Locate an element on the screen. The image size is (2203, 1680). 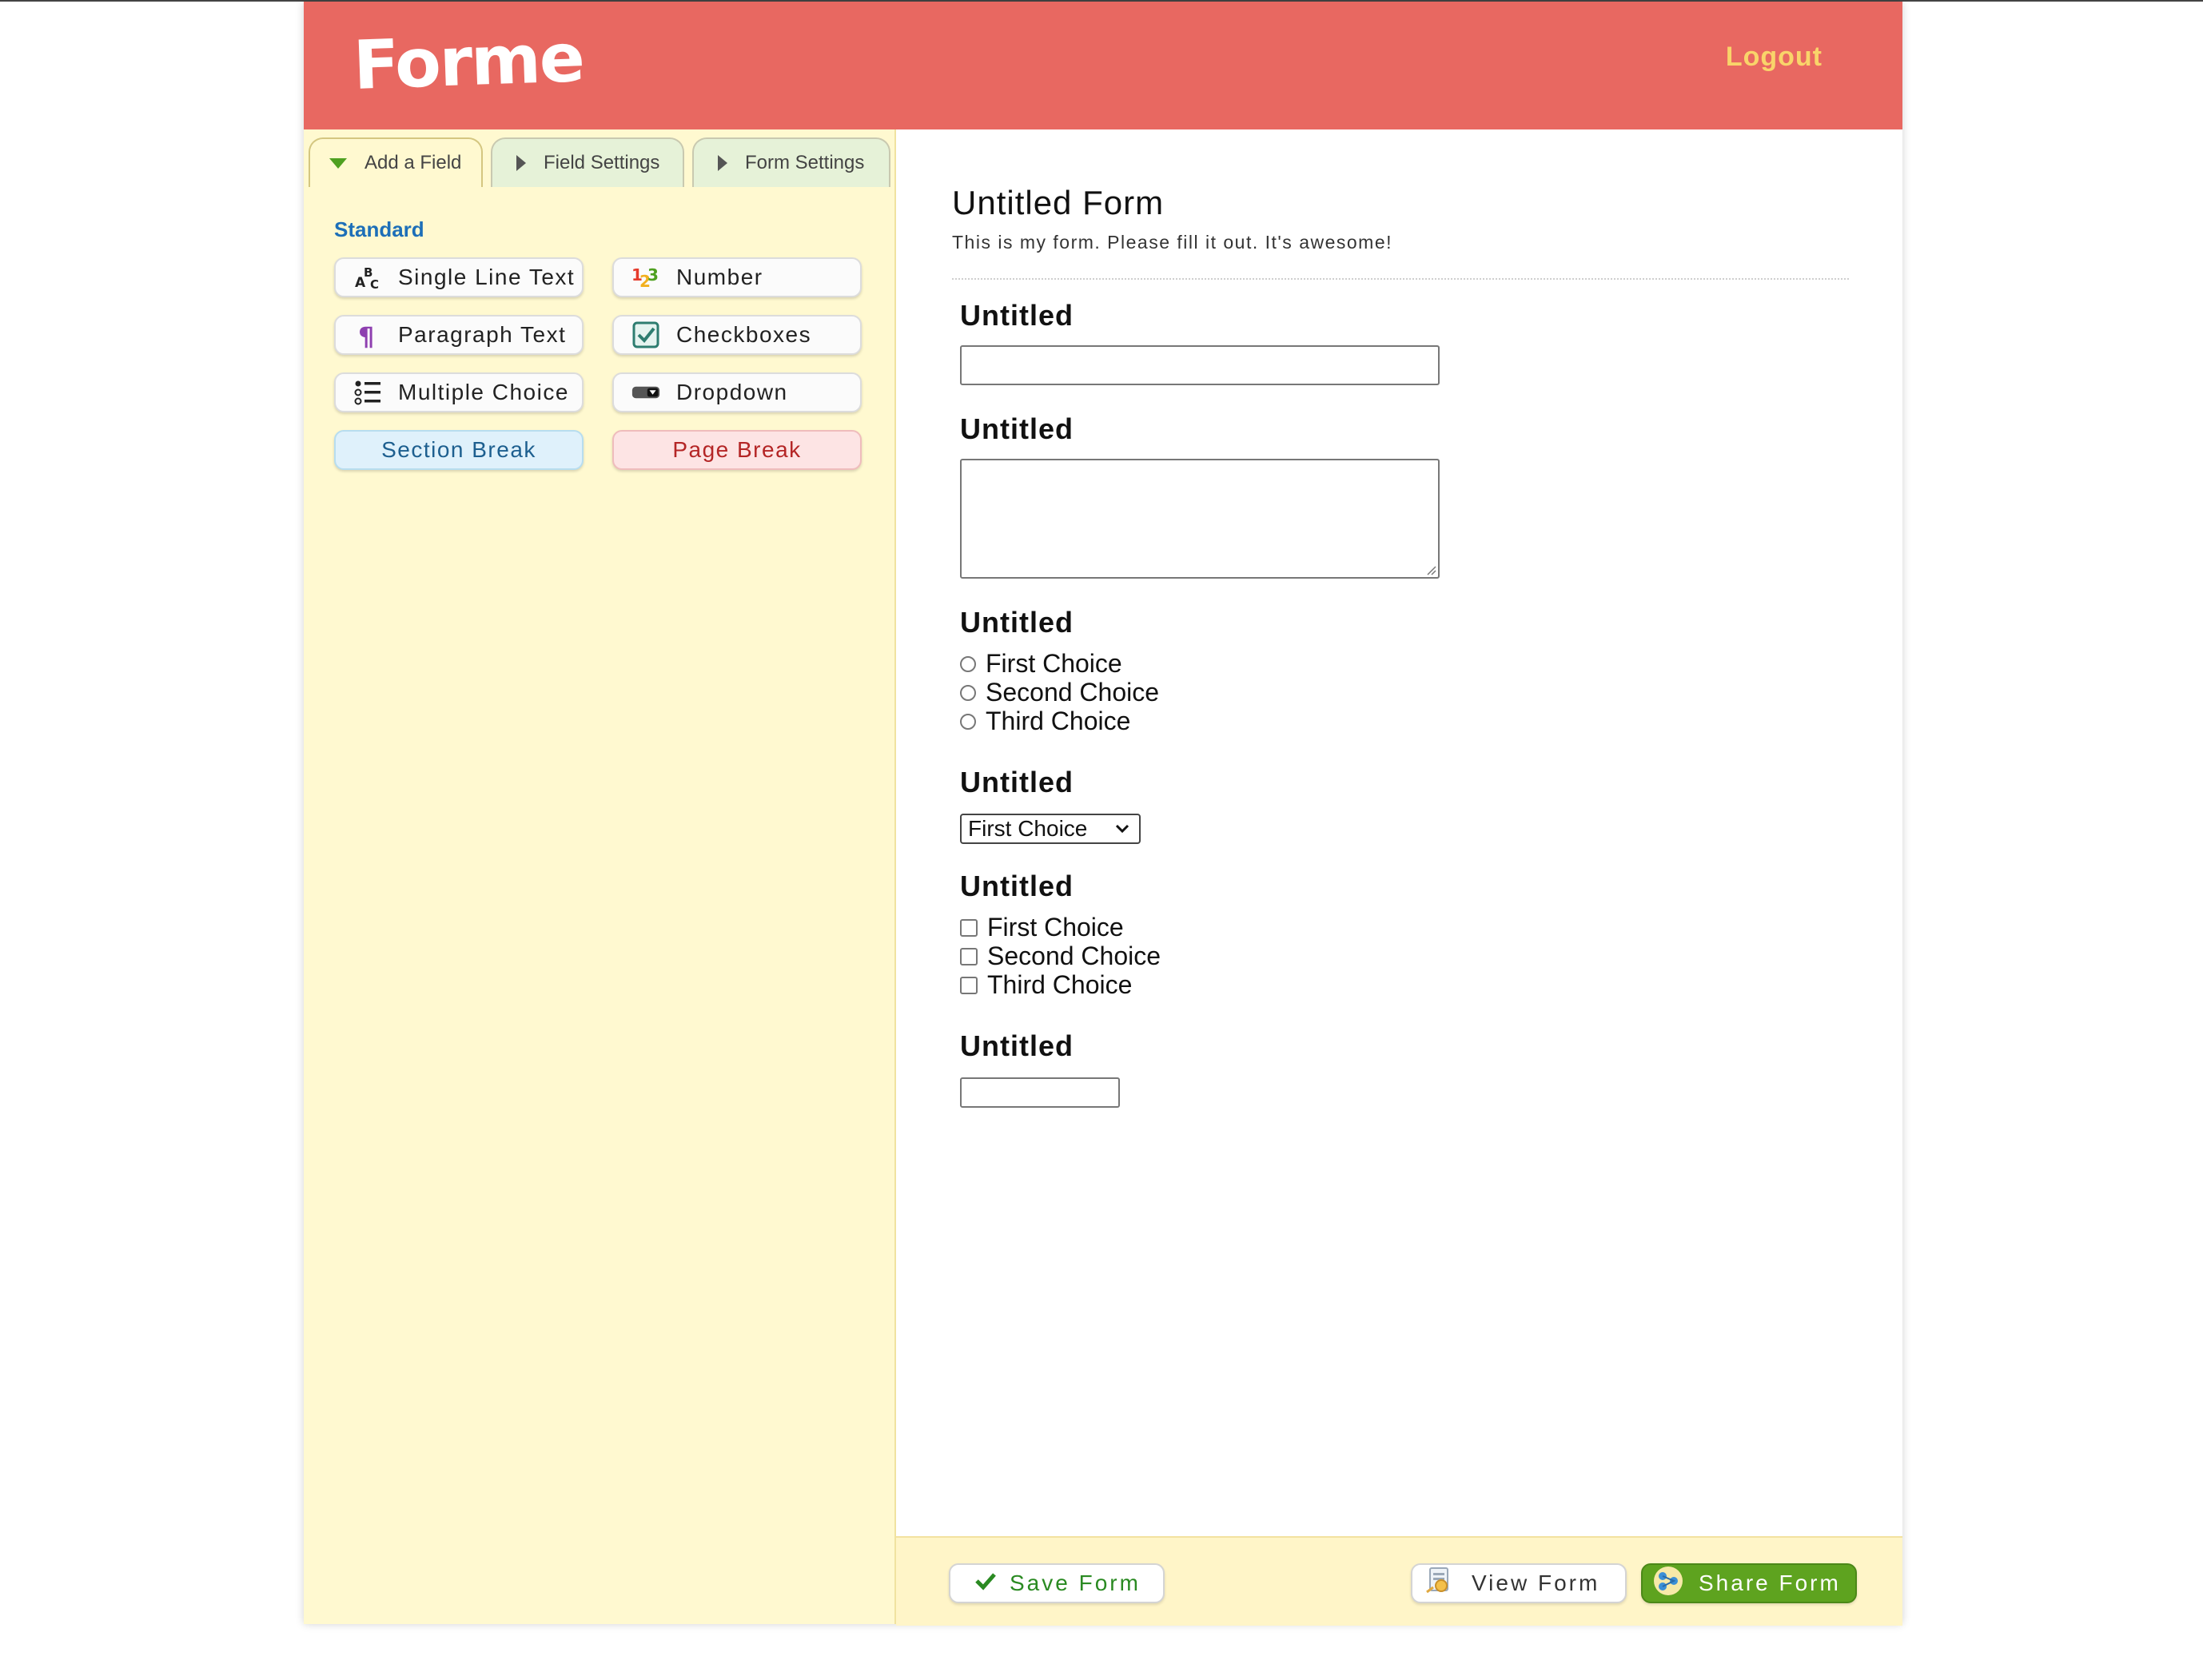
share-form-button: Share Form is located at coordinates (1749, 1583).